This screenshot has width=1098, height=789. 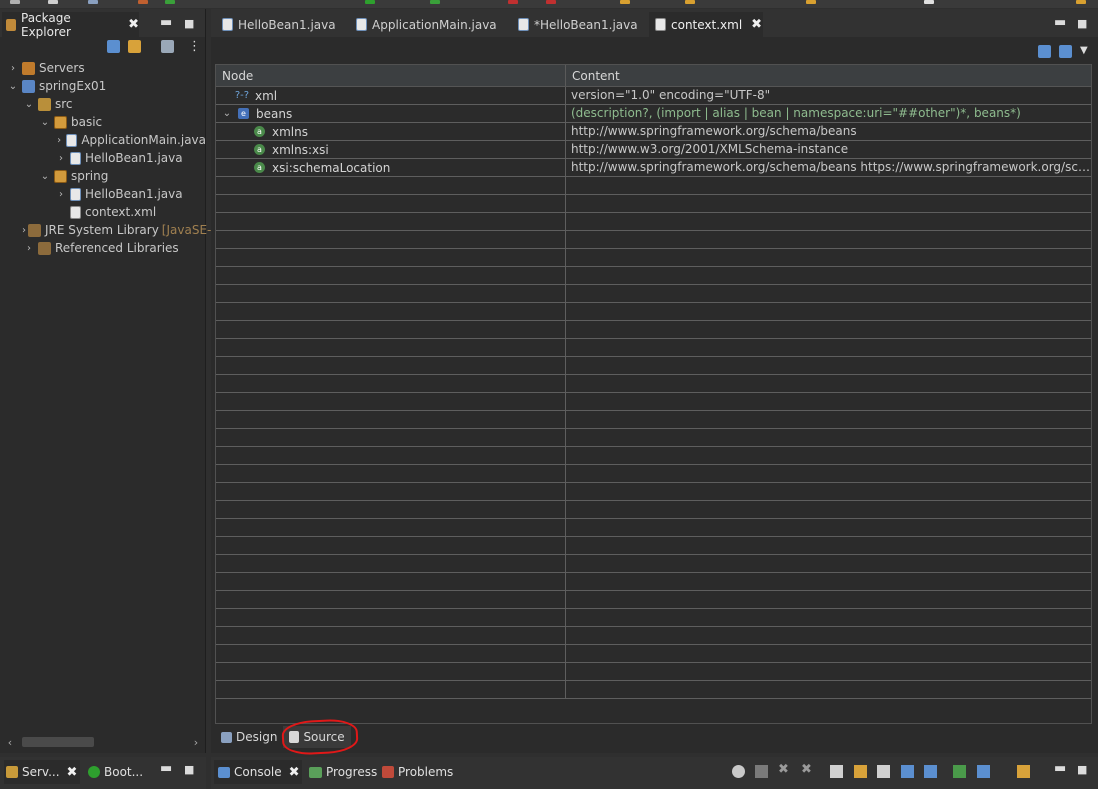 I want to click on tab-servers: Serv... ✖, so click(x=42, y=772).